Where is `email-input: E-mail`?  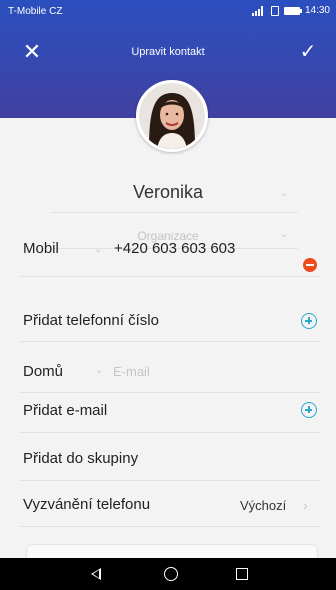 email-input: E-mail is located at coordinates (131, 371).